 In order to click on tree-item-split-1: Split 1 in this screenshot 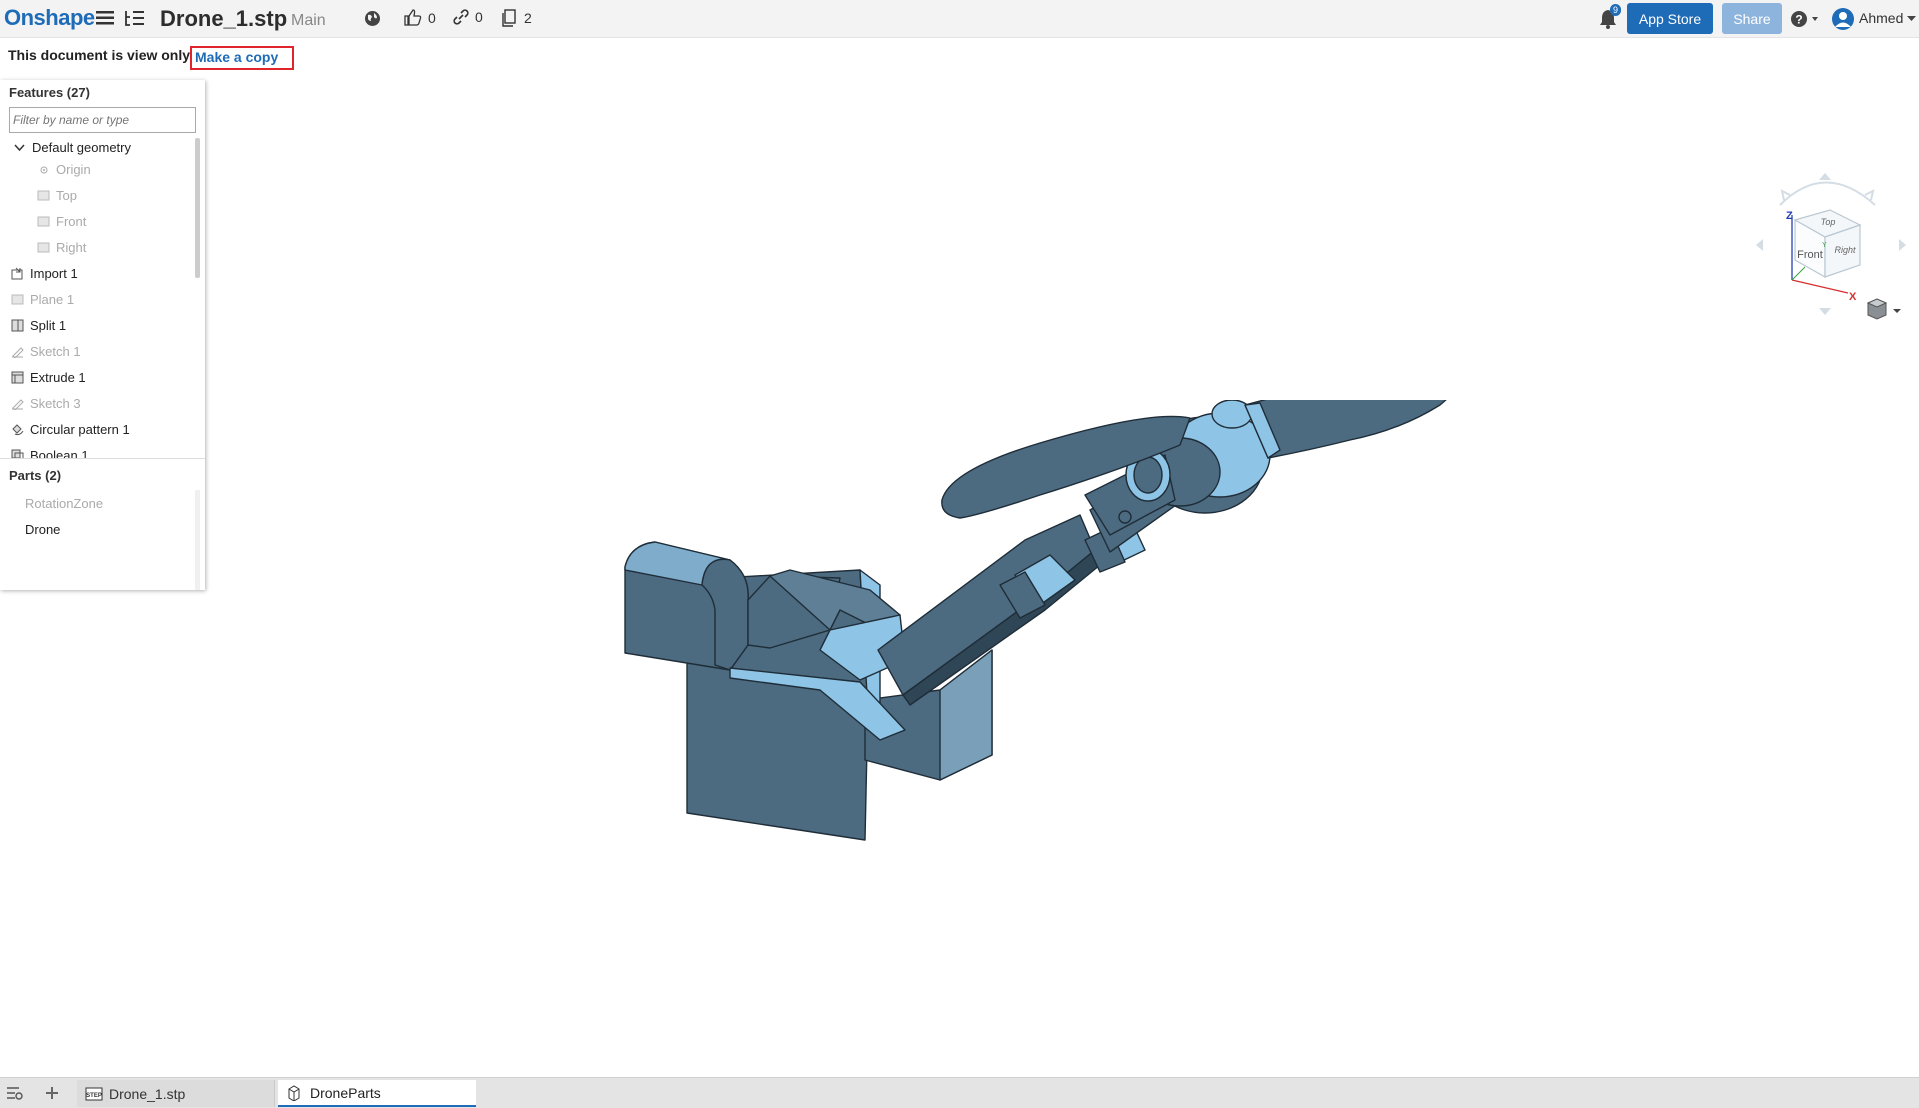, I will do `click(38, 325)`.